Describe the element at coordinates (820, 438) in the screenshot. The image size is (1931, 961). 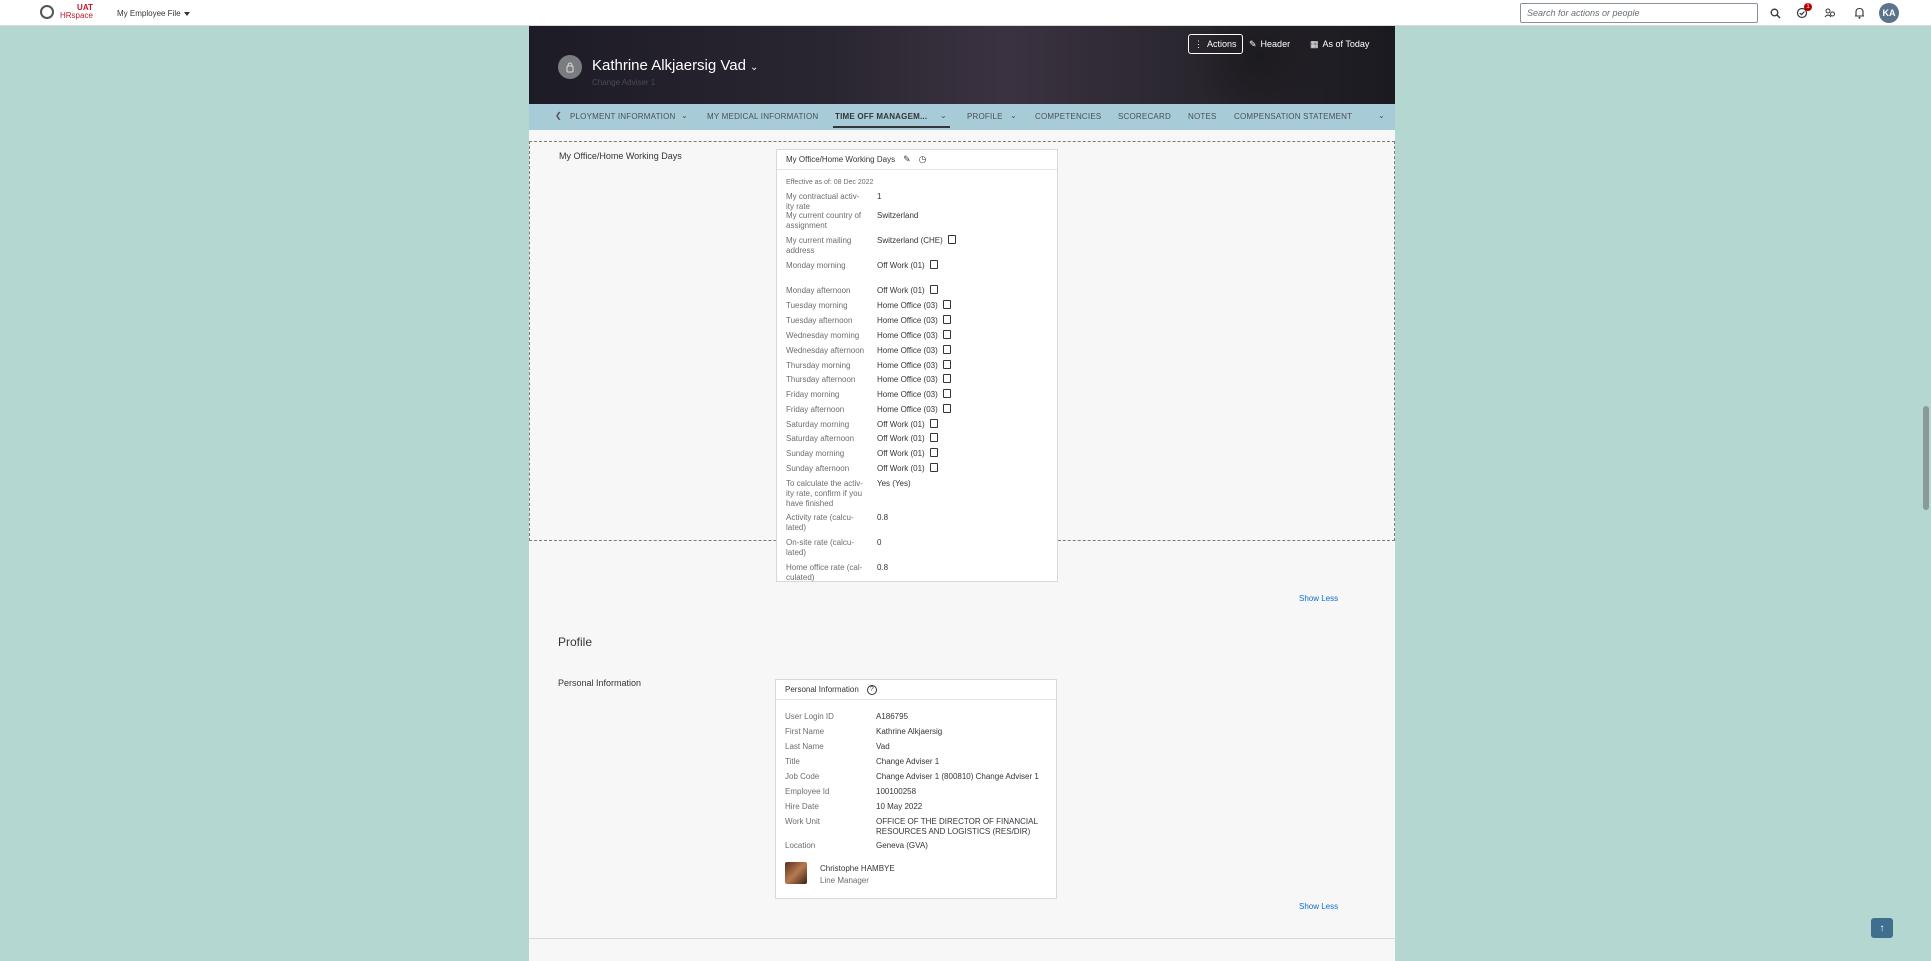
I see `field-label: Saturday afternoon` at that location.